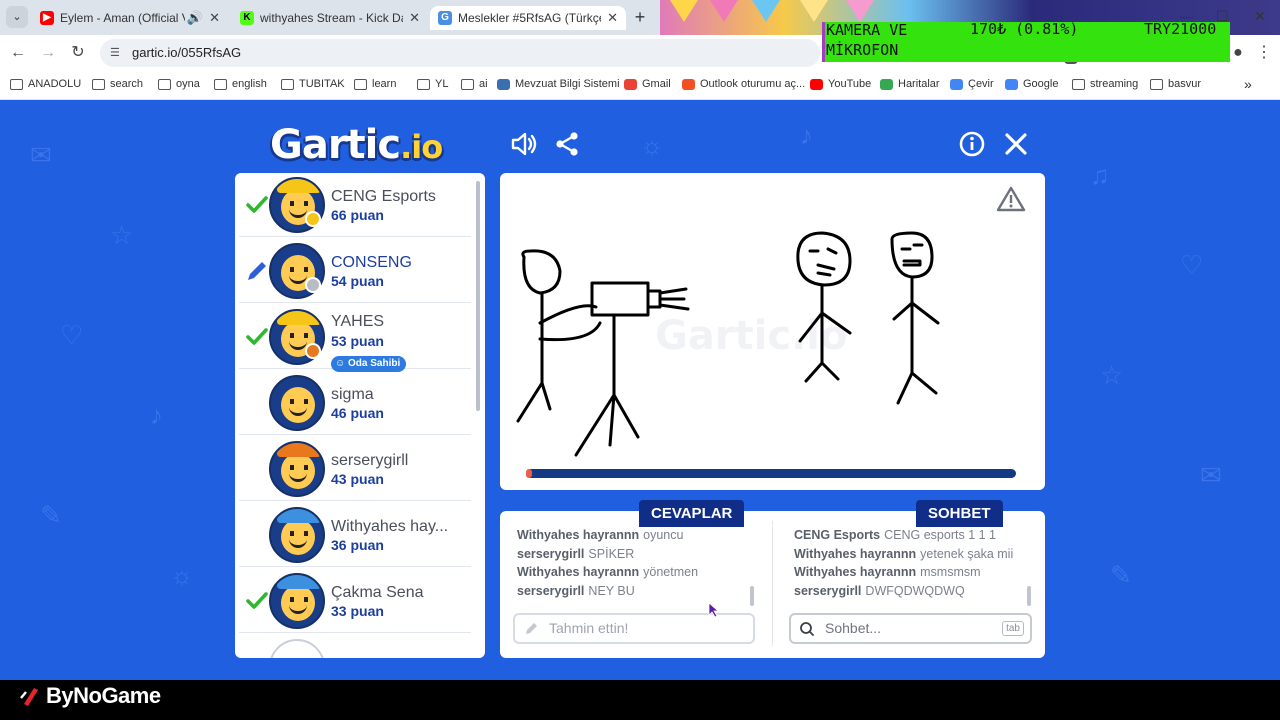  Describe the element at coordinates (771, 473) in the screenshot. I see `round-timer-bar` at that location.